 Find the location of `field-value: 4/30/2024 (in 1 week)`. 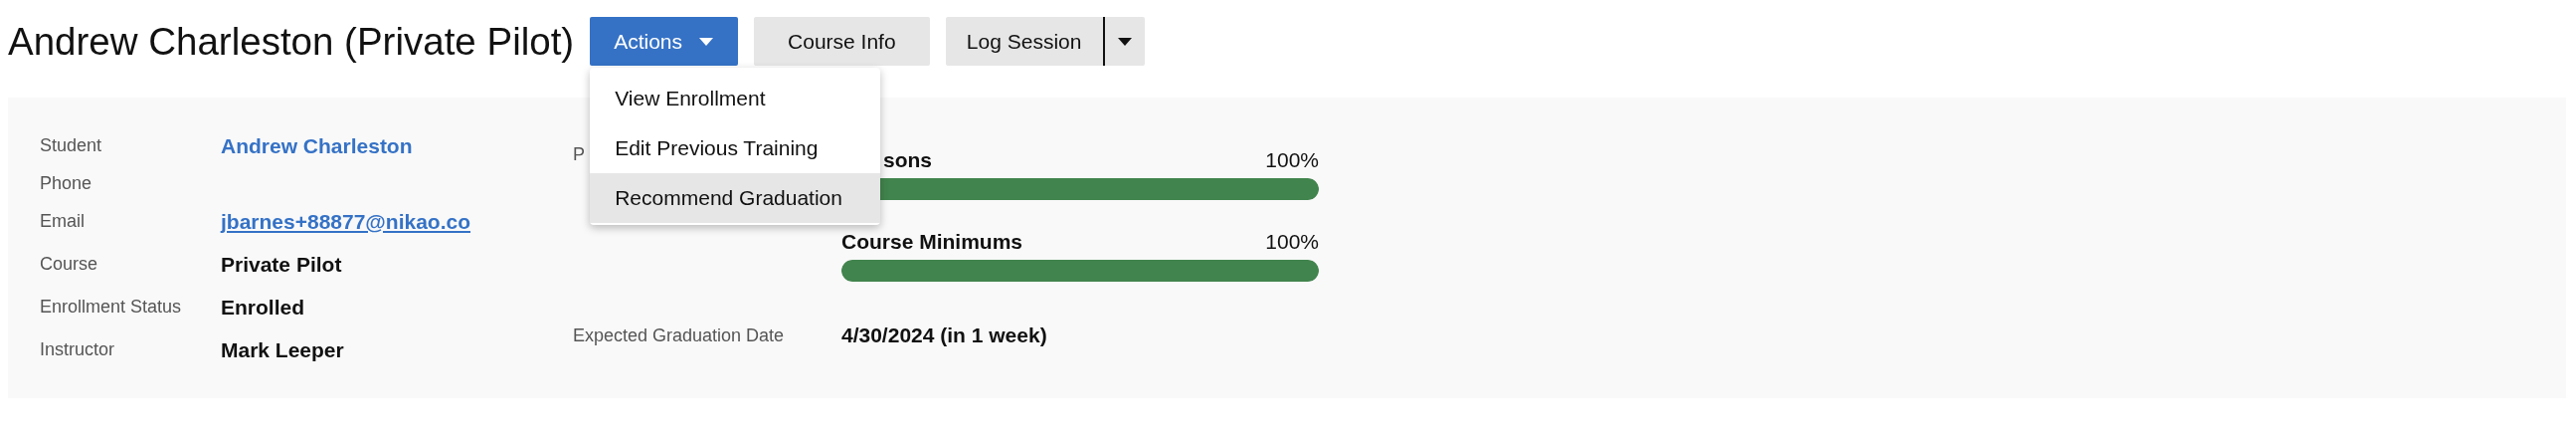

field-value: 4/30/2024 (in 1 week) is located at coordinates (944, 335).